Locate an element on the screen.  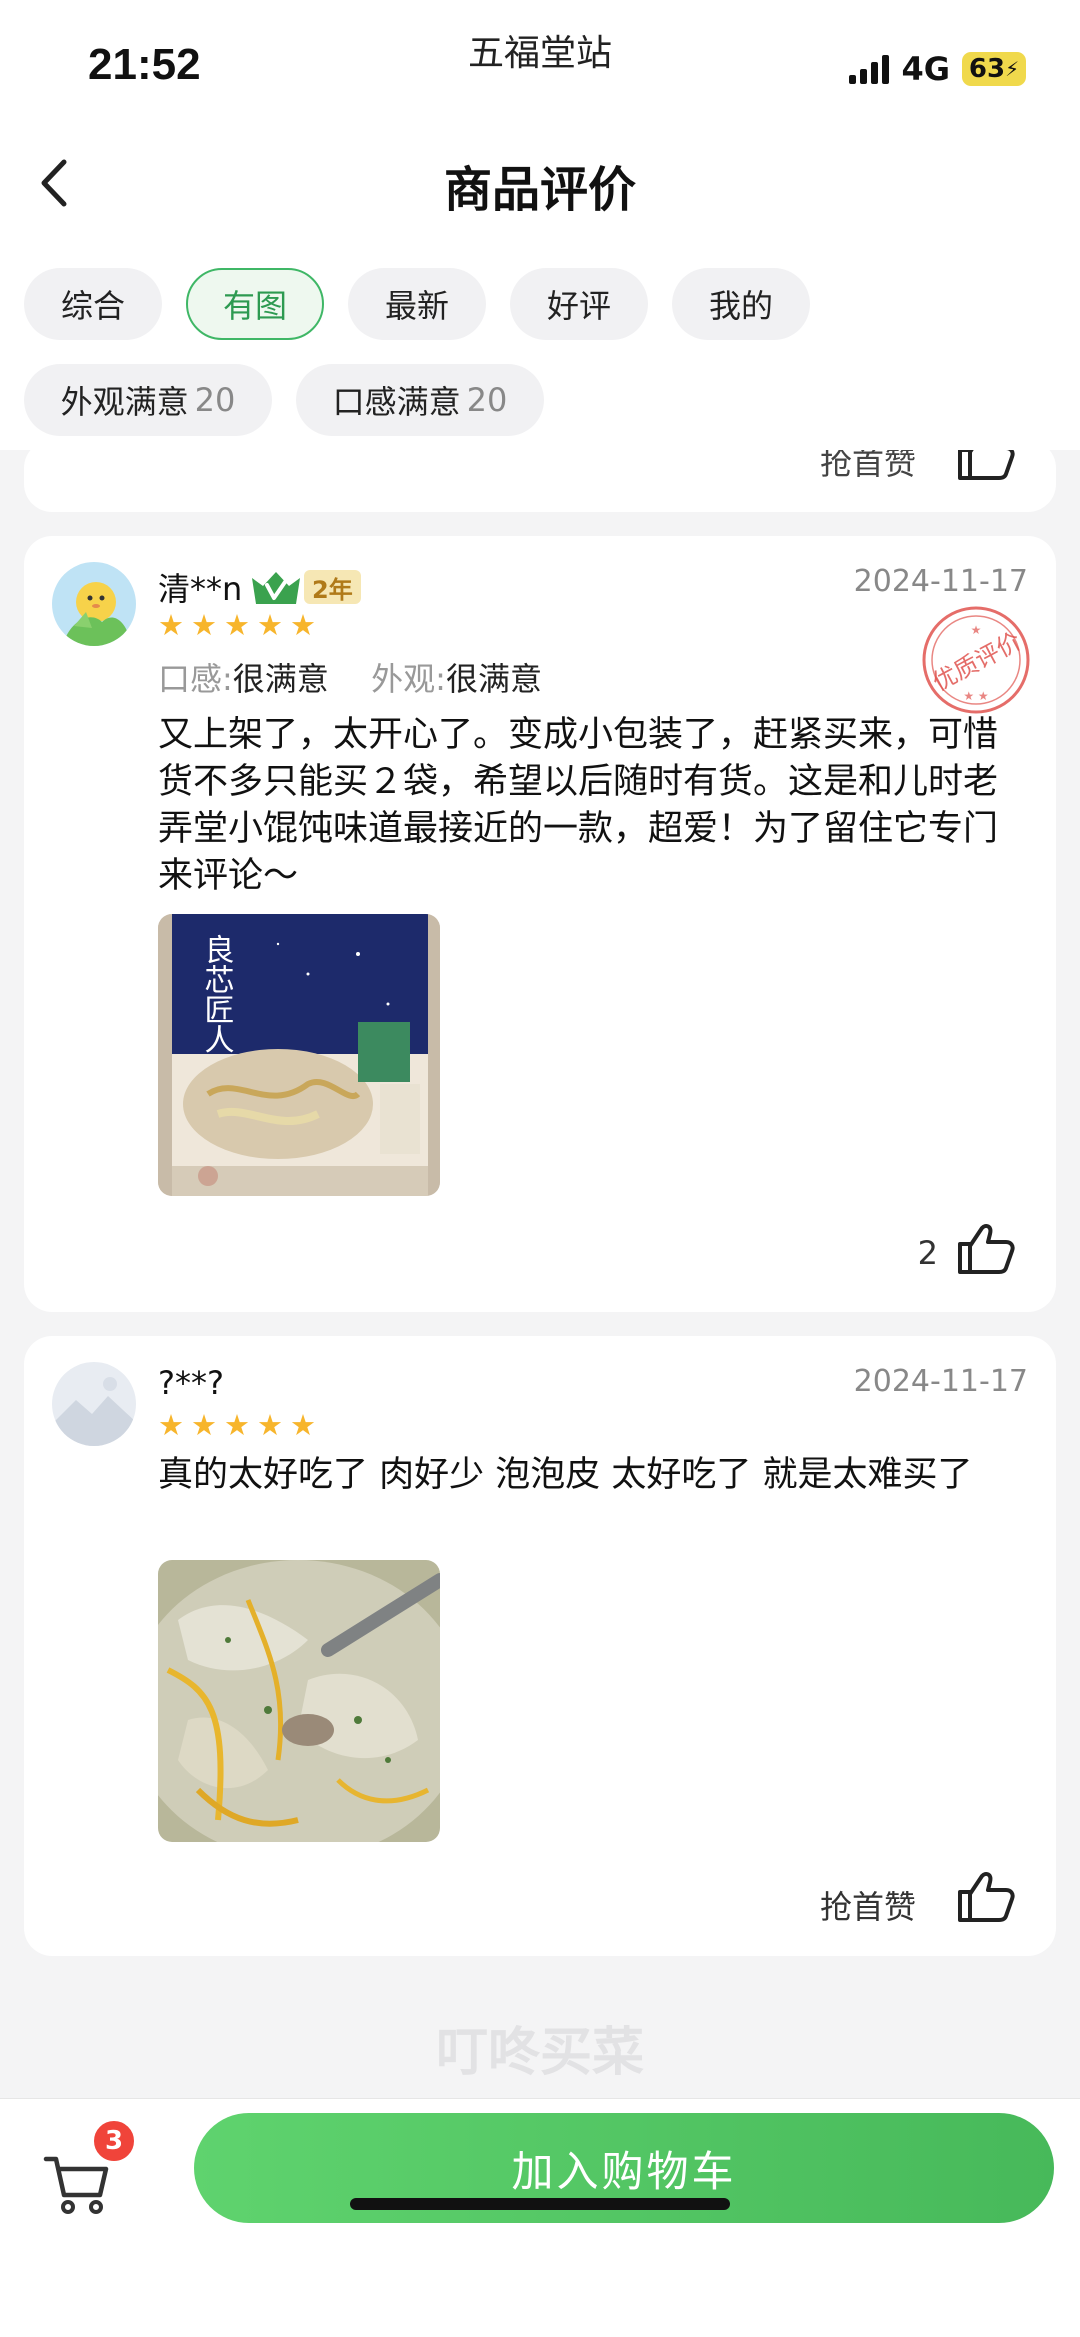
previous-review-card: 抢首赞 is located at coordinates (540, 476).